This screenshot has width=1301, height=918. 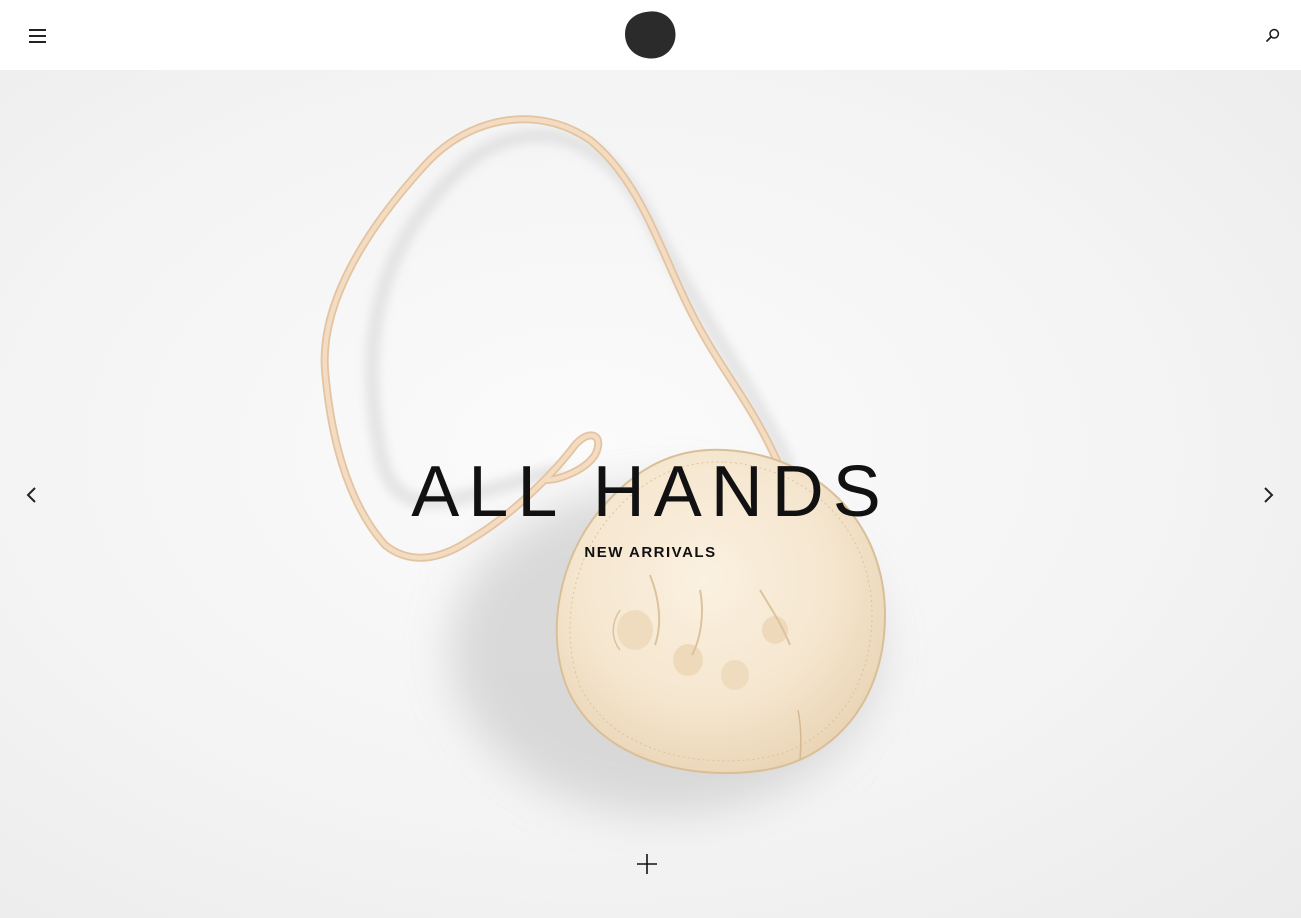 I want to click on site-logo, so click(x=650, y=35).